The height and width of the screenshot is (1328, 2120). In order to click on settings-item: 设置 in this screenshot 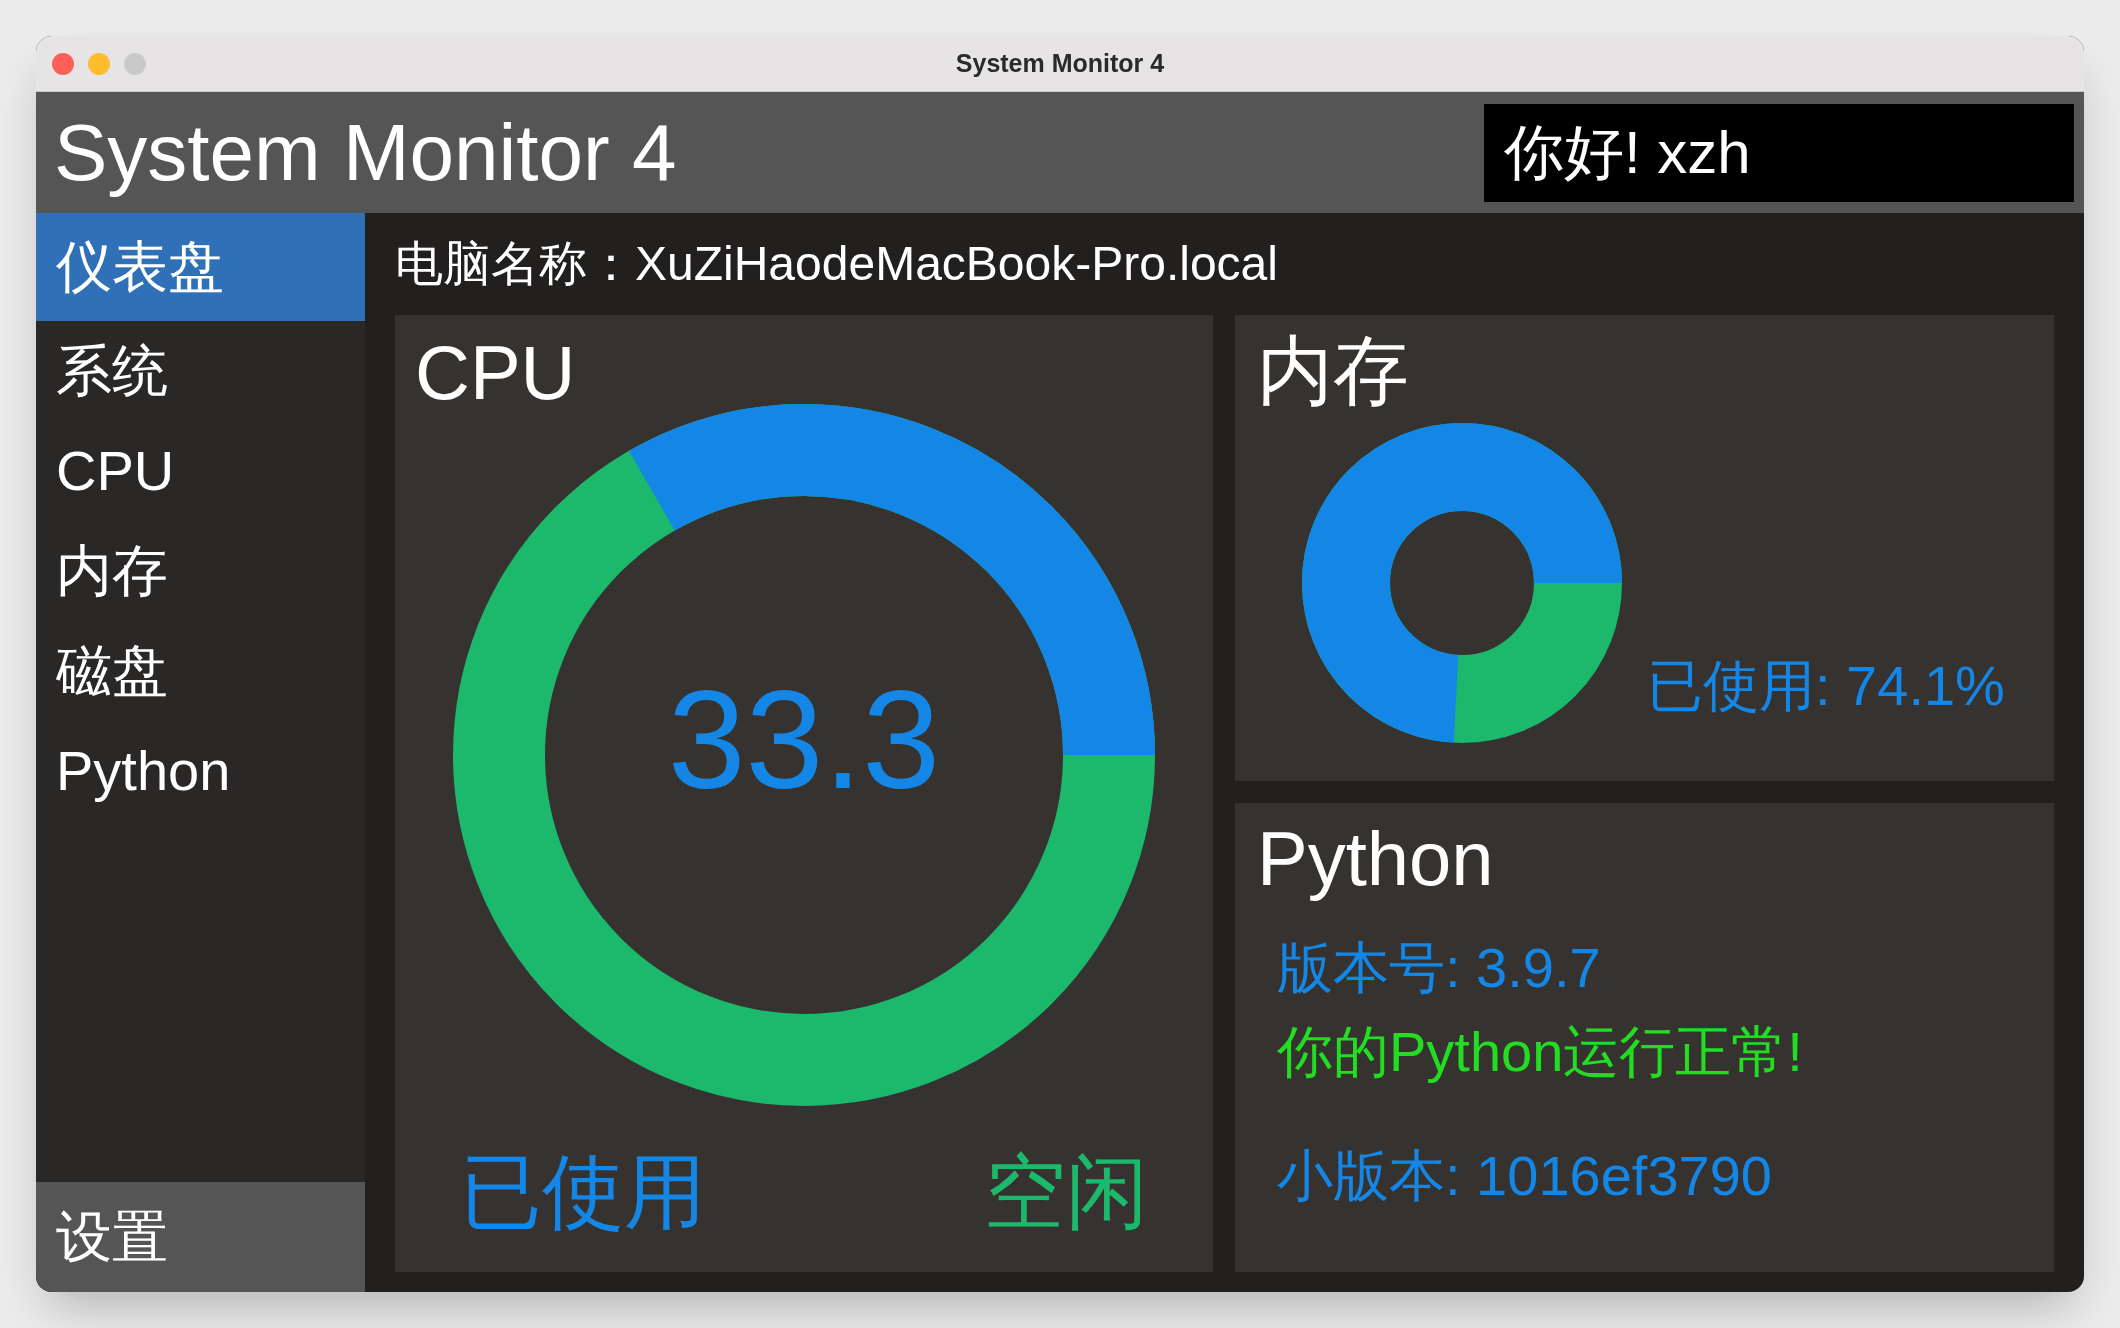, I will do `click(200, 1237)`.